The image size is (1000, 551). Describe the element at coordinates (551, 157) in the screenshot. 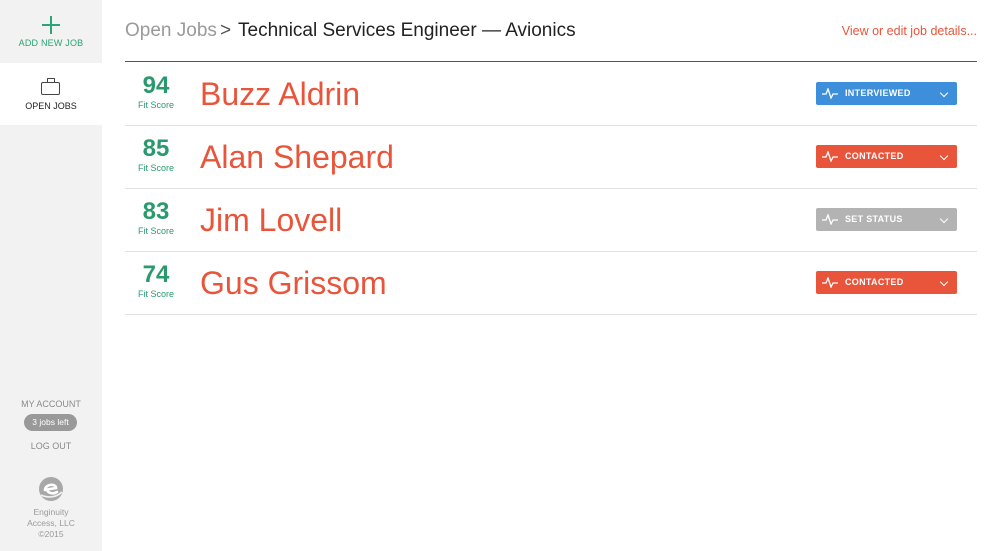

I see `candidate-row: 85 Fit Score Alan Shepard CONTACTED` at that location.